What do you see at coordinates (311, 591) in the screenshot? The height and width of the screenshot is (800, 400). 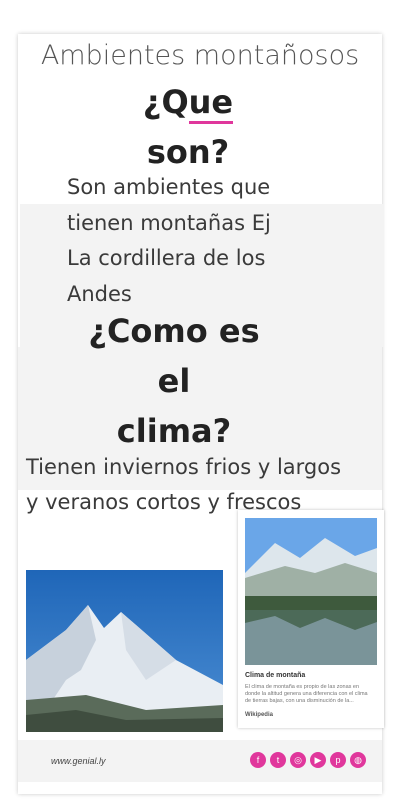 I see `wiki-card-image` at bounding box center [311, 591].